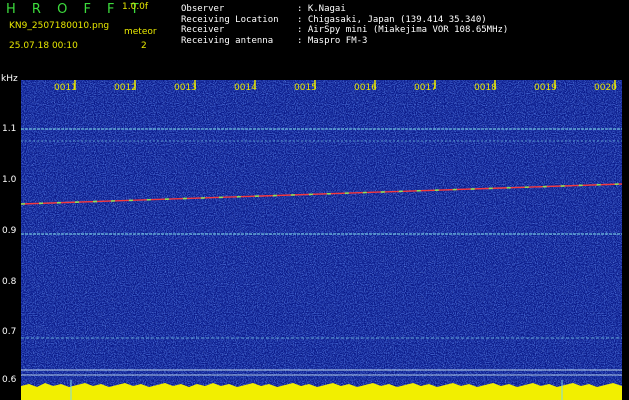 The height and width of the screenshot is (400, 629). What do you see at coordinates (125, 88) in the screenshot?
I see `x-tick-label: 0012` at bounding box center [125, 88].